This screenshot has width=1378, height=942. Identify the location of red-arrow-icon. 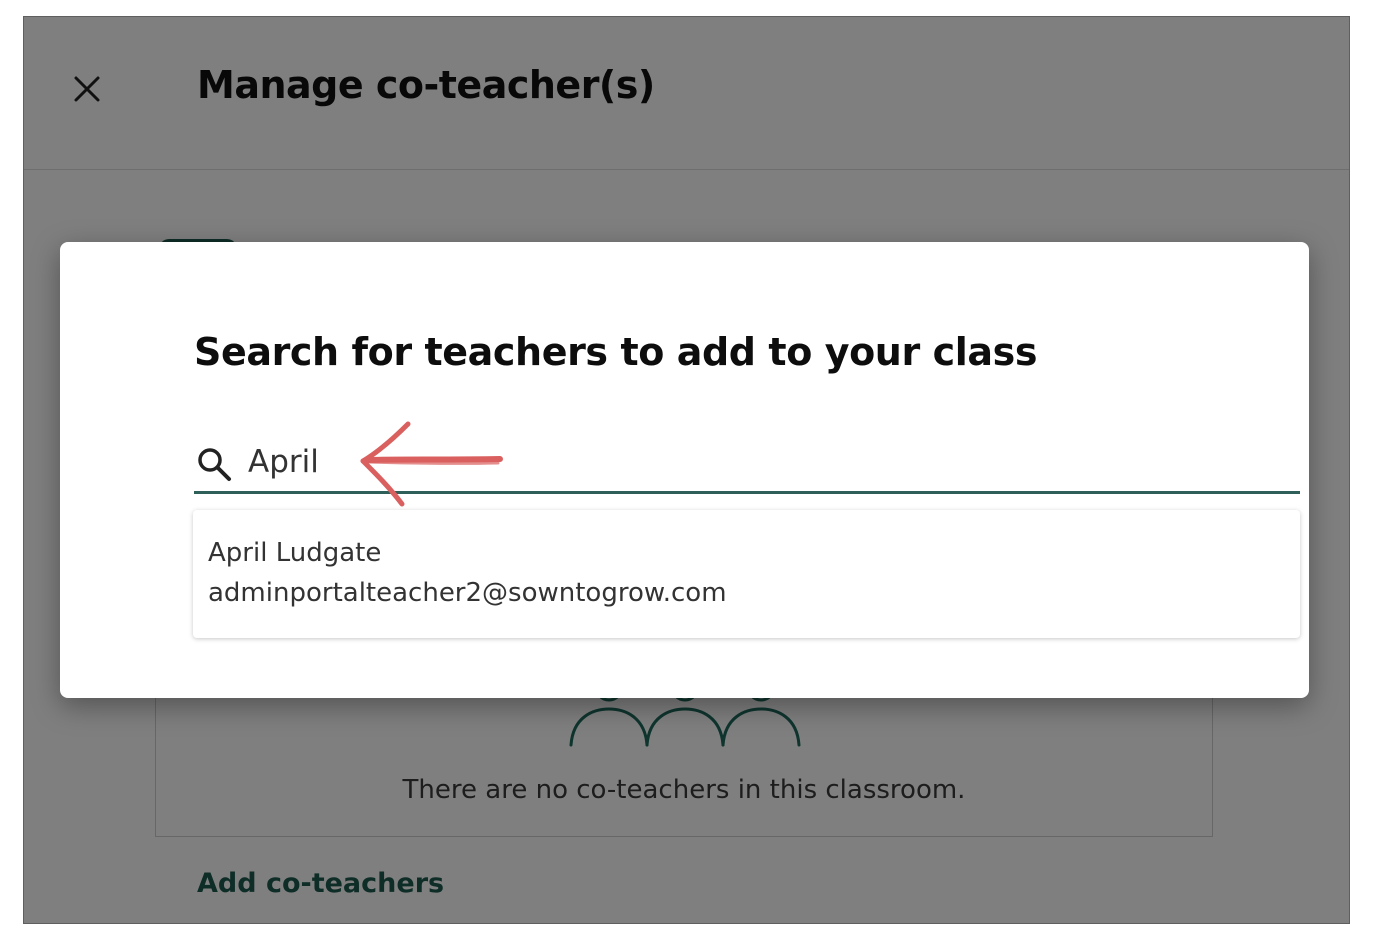
(431, 464).